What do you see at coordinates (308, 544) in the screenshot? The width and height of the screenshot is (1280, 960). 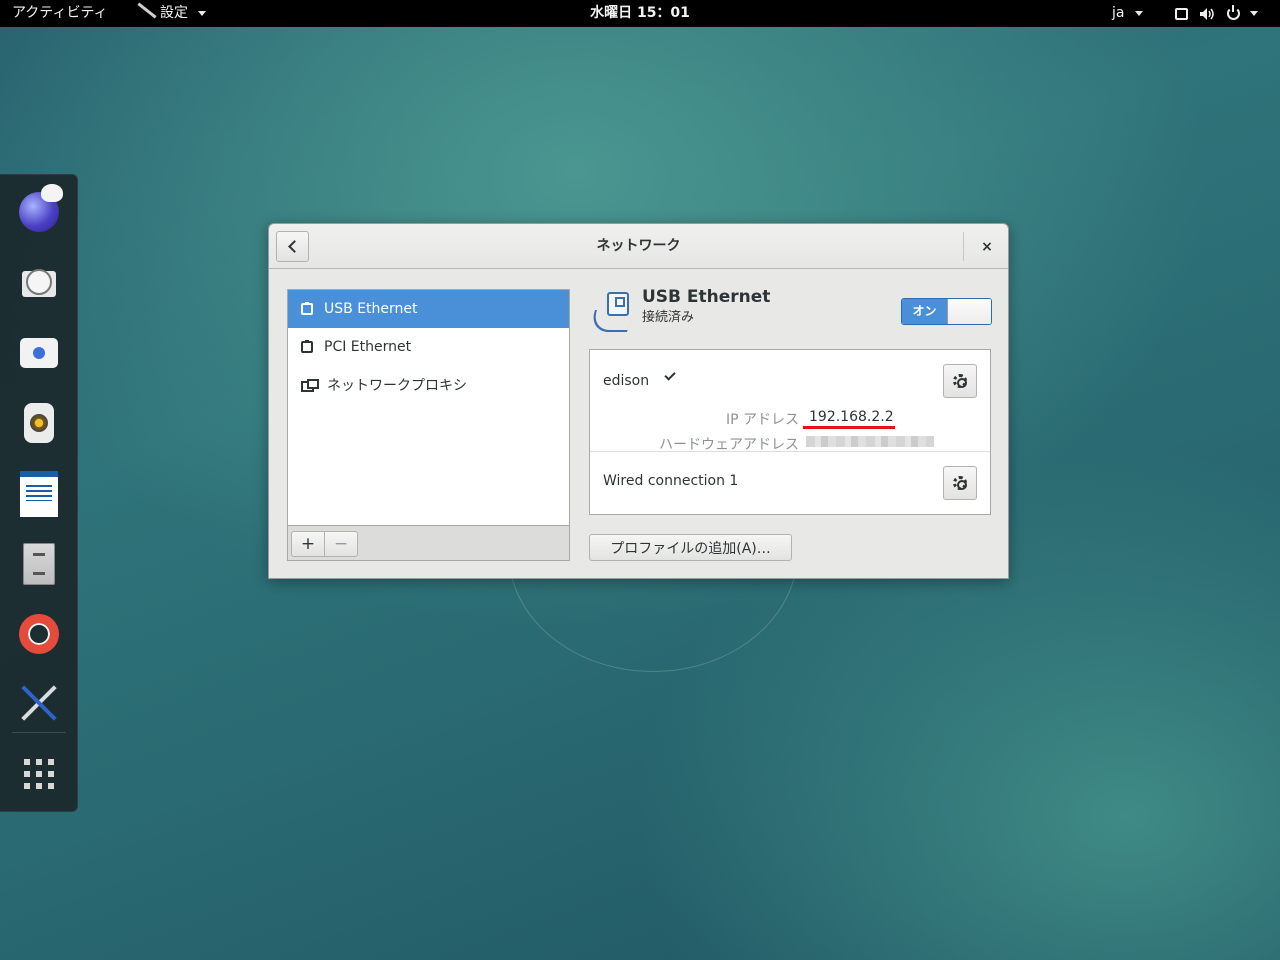 I see `add-device-button: +` at bounding box center [308, 544].